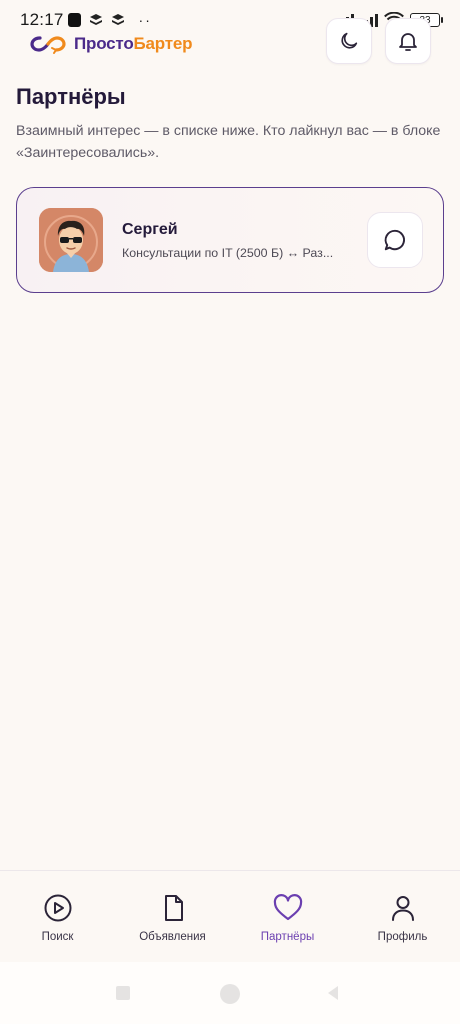  What do you see at coordinates (287, 907) in the screenshot?
I see `heart-icon` at bounding box center [287, 907].